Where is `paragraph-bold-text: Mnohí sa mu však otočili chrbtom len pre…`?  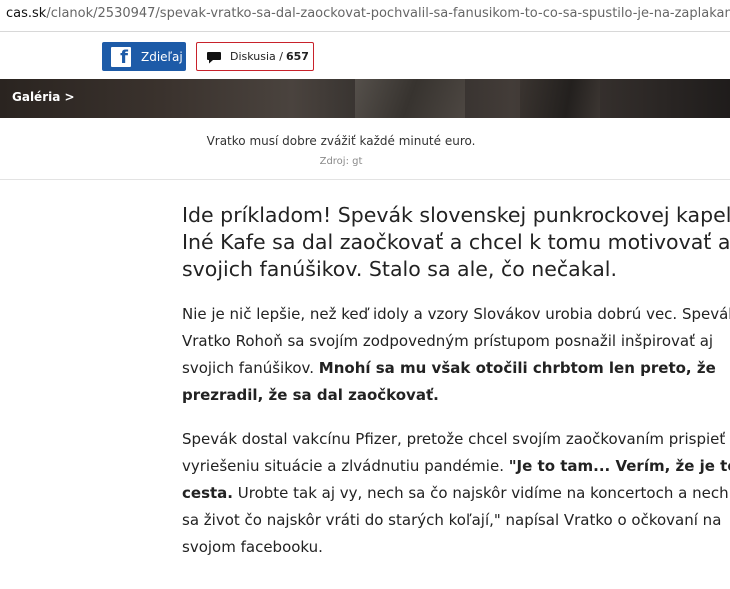 paragraph-bold-text: Mnohí sa mu však otočili chrbtom len pre… is located at coordinates (517, 368).